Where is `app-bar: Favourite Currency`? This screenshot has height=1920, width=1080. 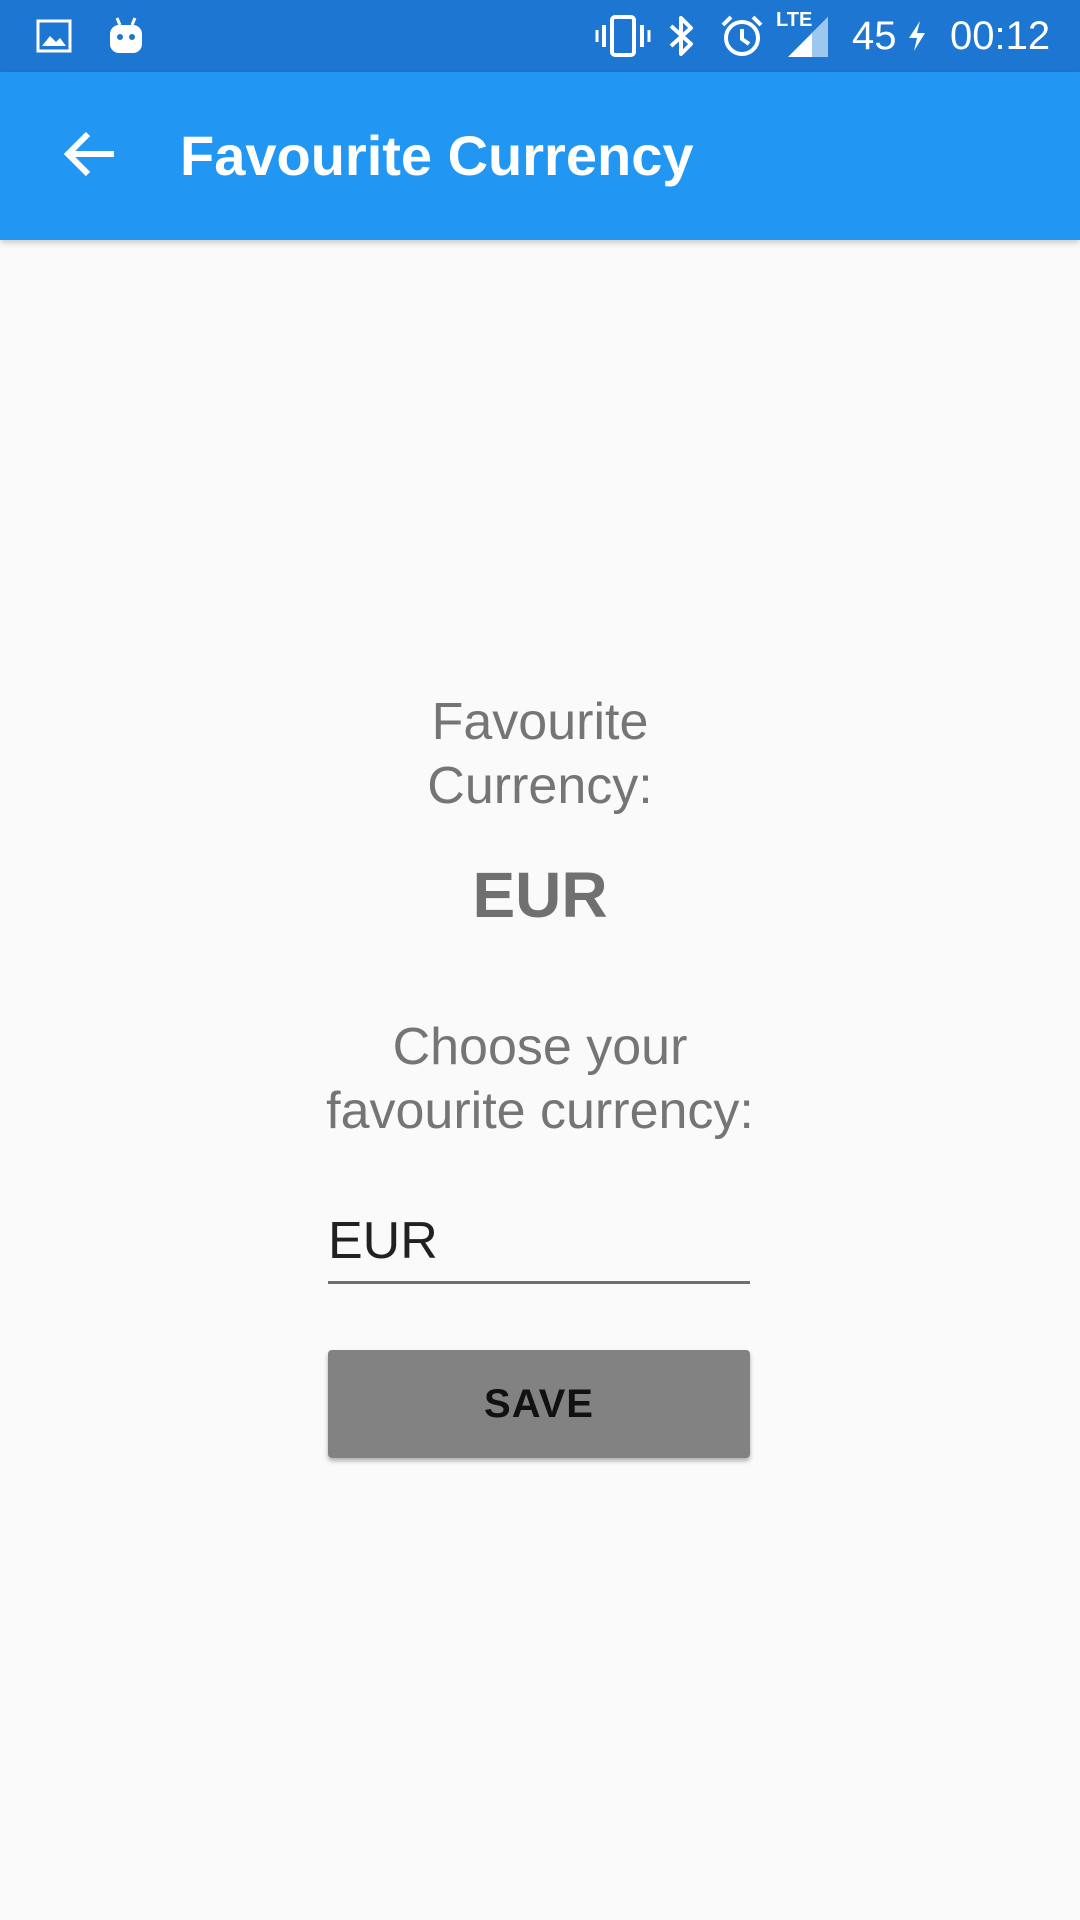 app-bar: Favourite Currency is located at coordinates (540, 156).